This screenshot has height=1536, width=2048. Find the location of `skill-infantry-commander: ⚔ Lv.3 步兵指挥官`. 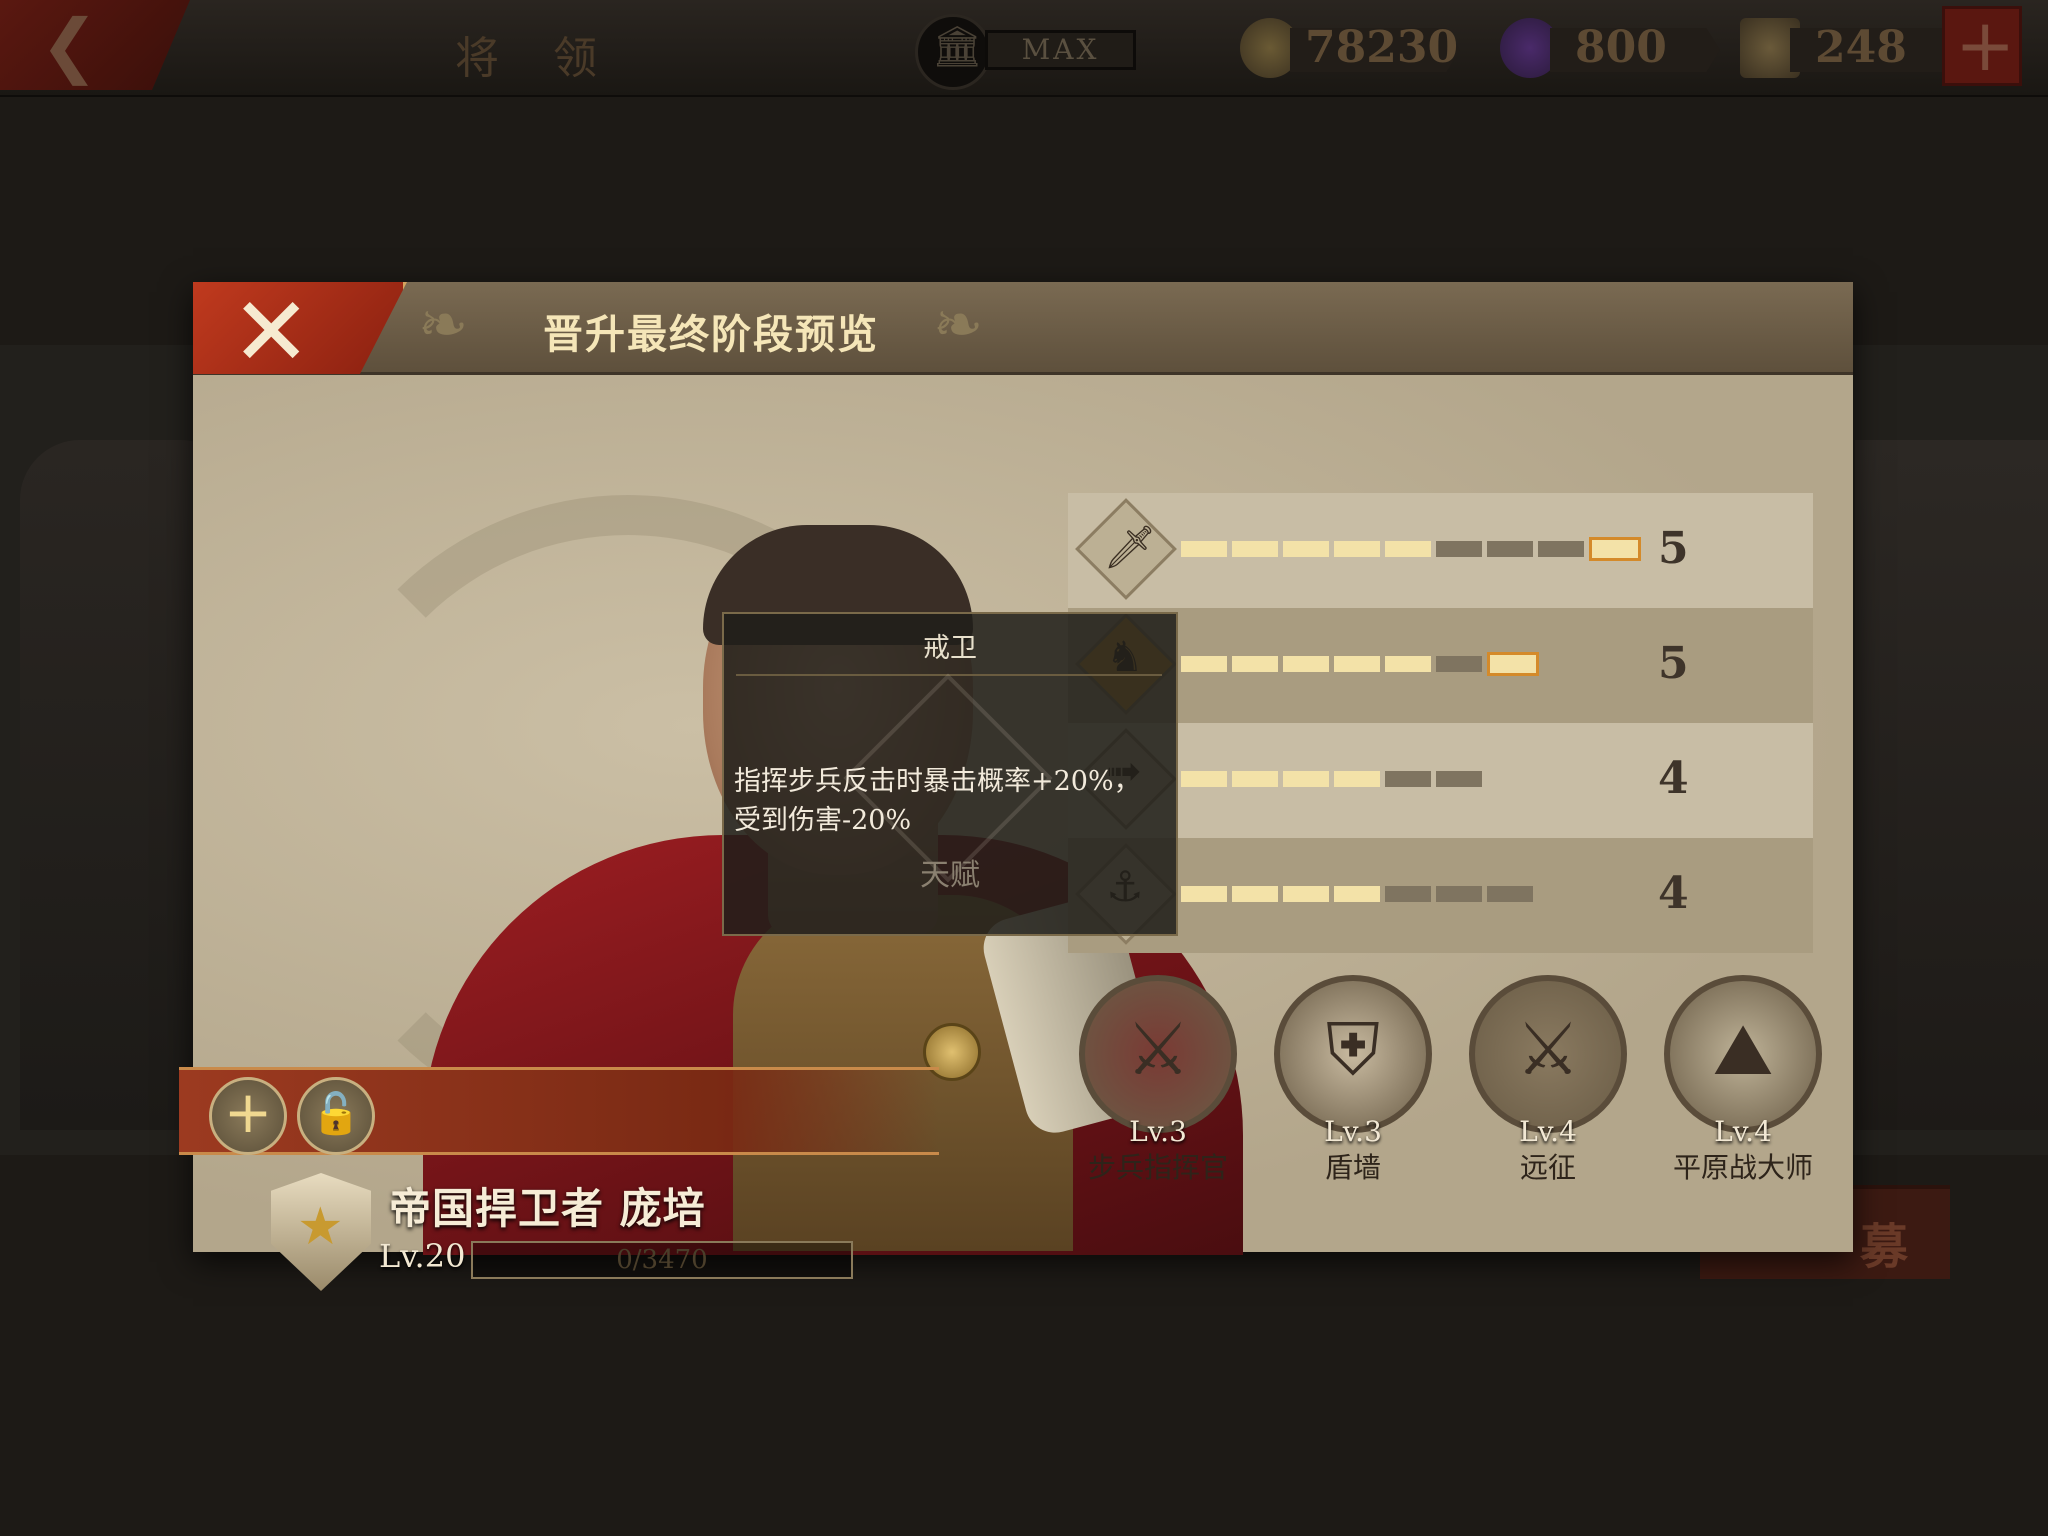

skill-infantry-commander: ⚔ Lv.3 步兵指挥官 is located at coordinates (1158, 1080).